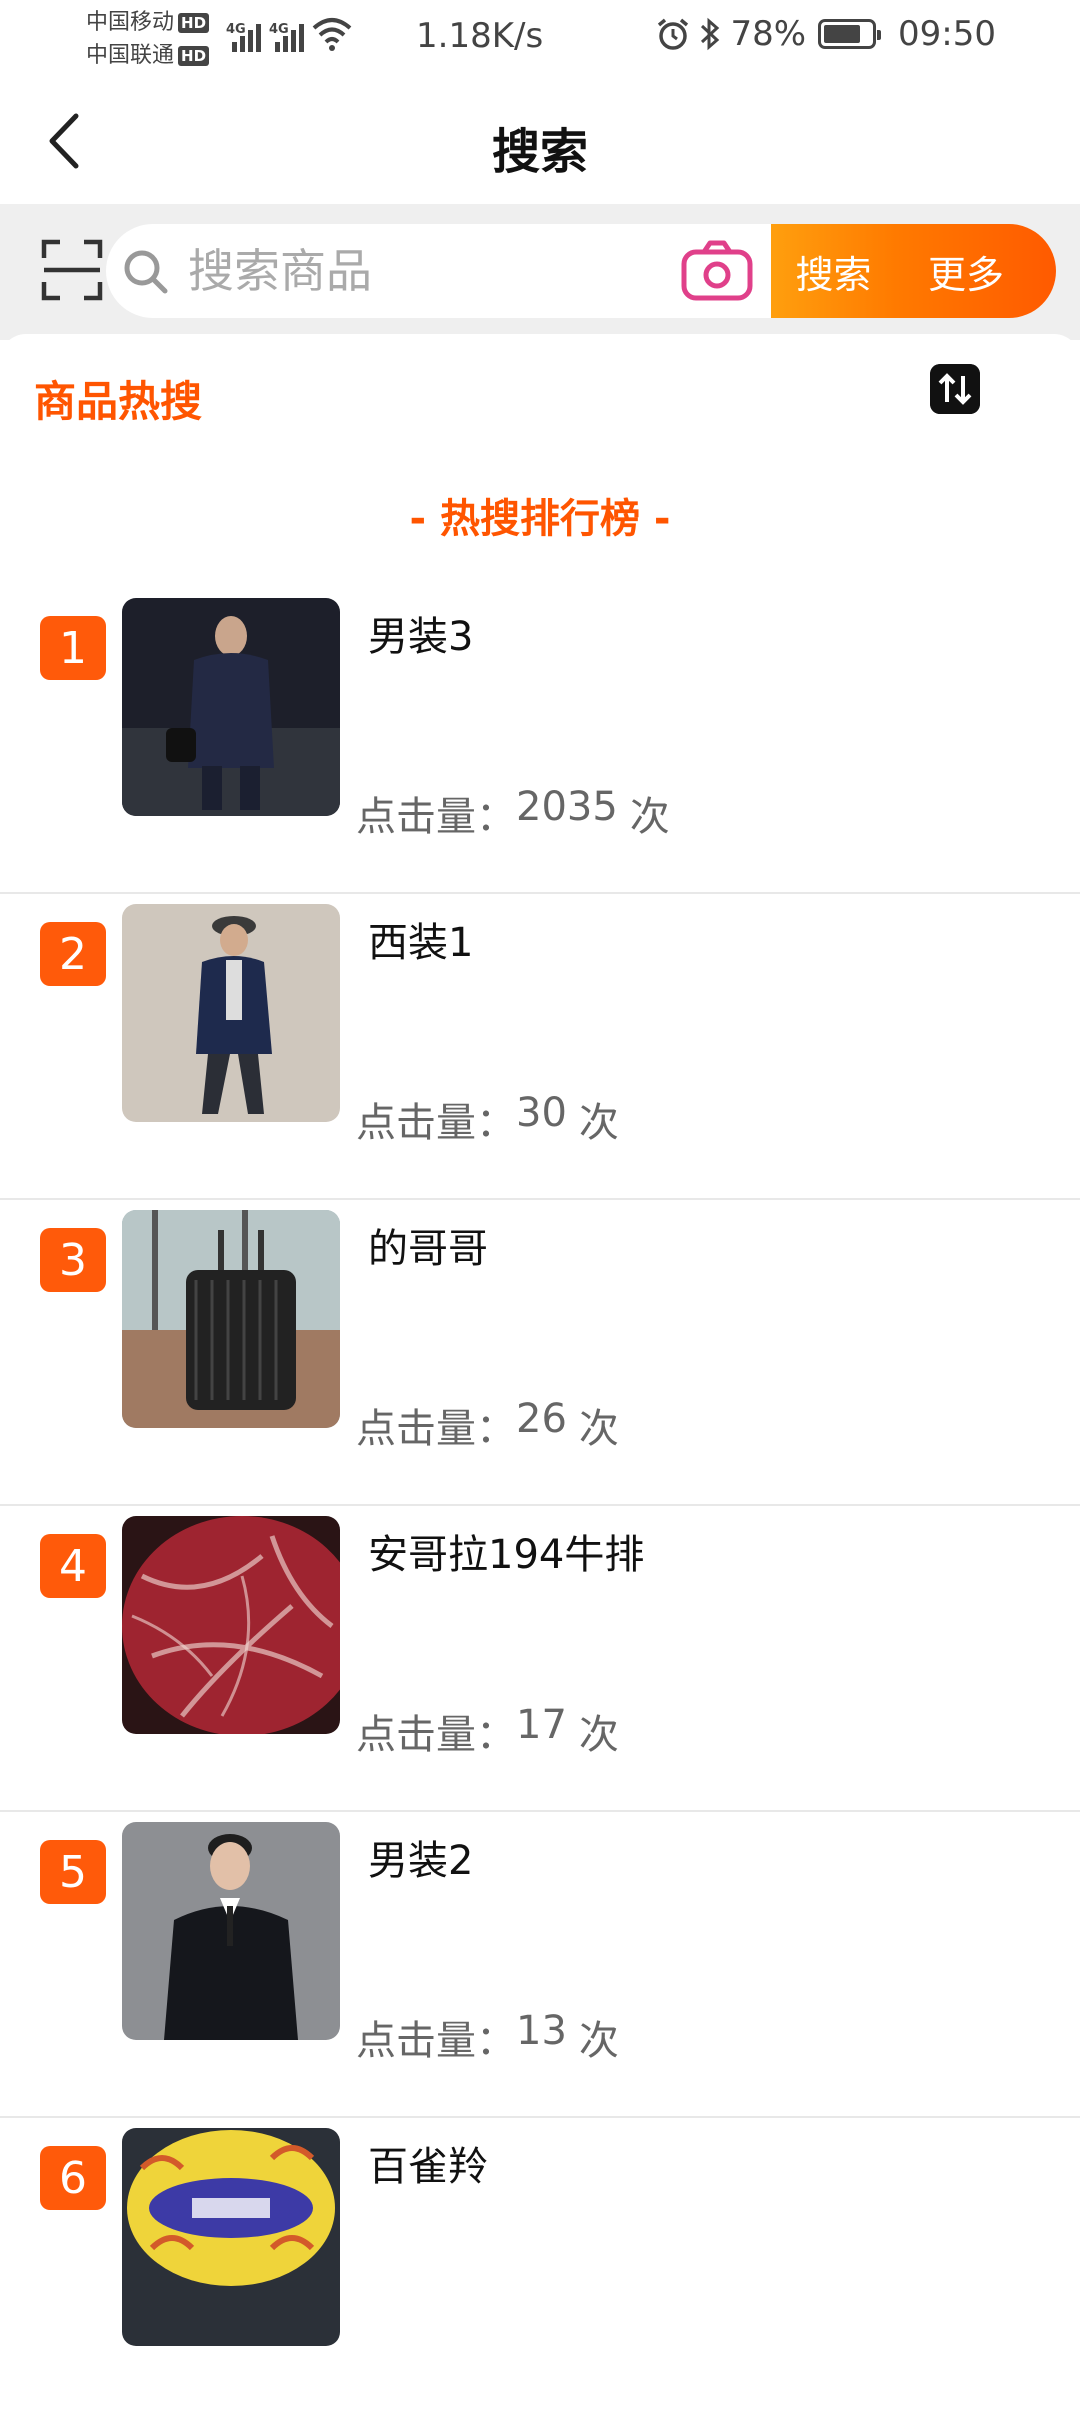 Image resolution: width=1080 pixels, height=2424 pixels. I want to click on click-value: 2035, so click(567, 807).